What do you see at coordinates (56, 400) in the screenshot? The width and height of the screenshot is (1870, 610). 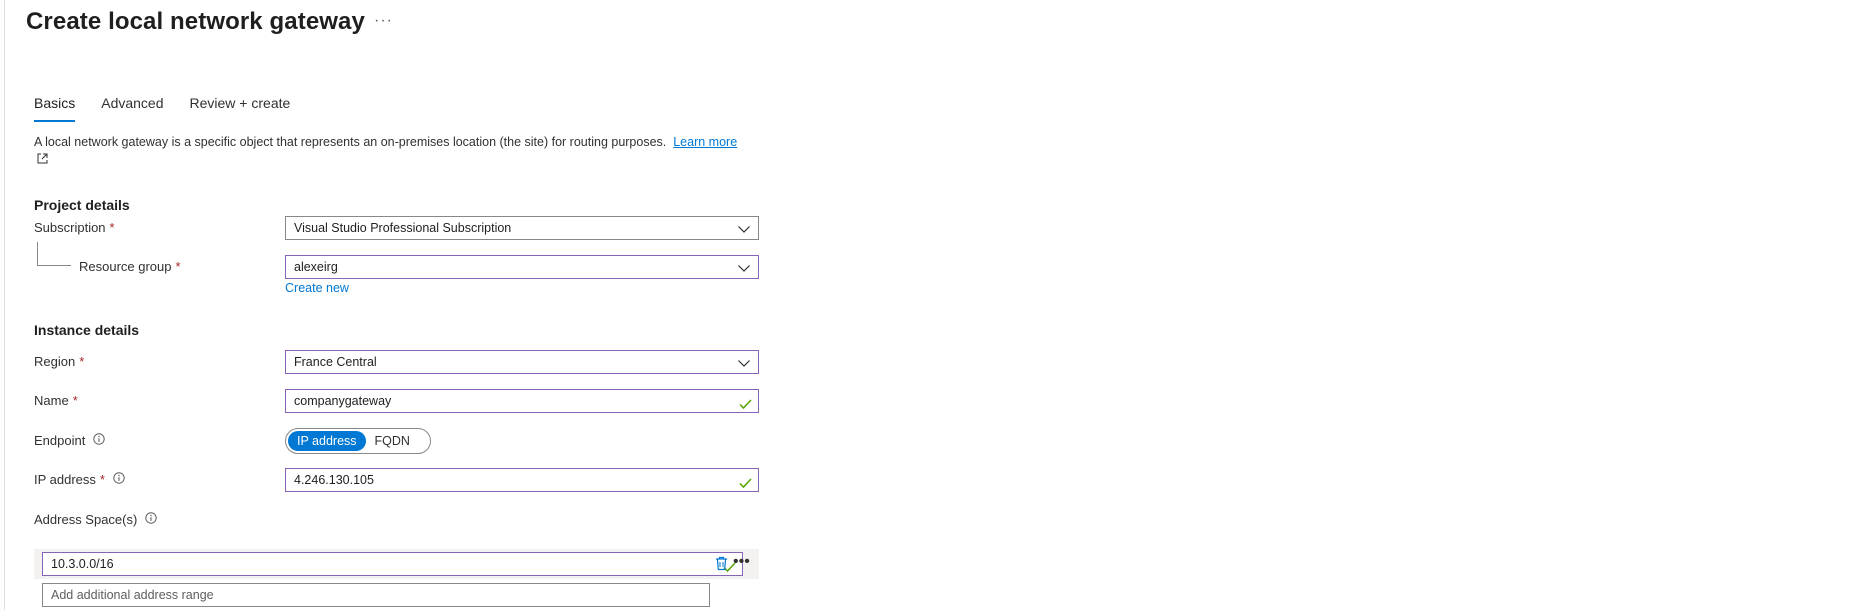 I see `name-label: Name *` at bounding box center [56, 400].